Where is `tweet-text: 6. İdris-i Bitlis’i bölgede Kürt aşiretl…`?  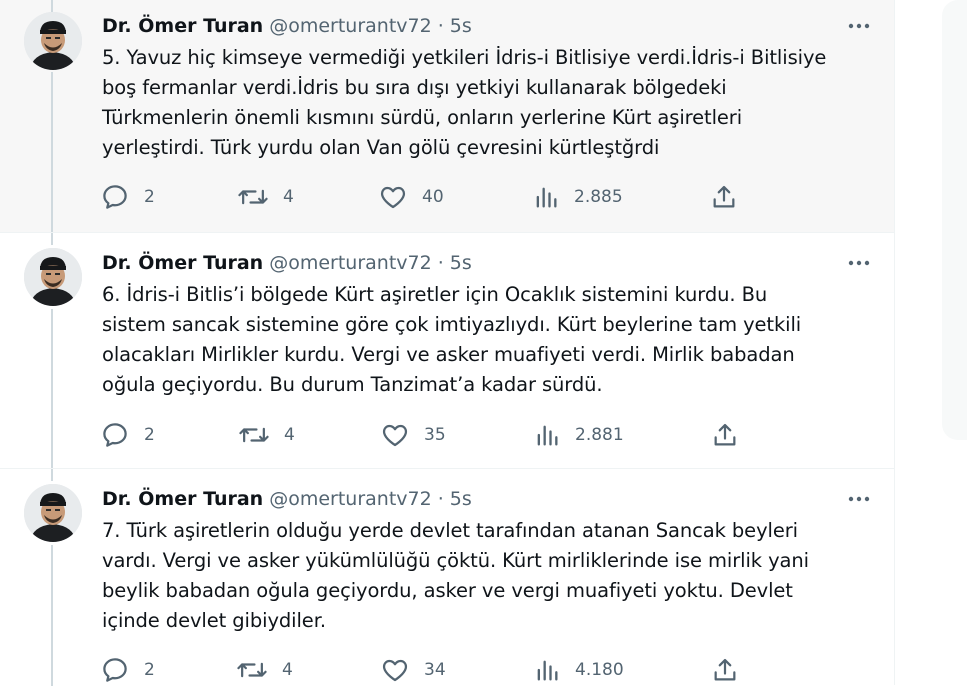
tweet-text: 6. İdris-i Bitlis’i bölgede Kürt aşiretl… is located at coordinates (452, 339).